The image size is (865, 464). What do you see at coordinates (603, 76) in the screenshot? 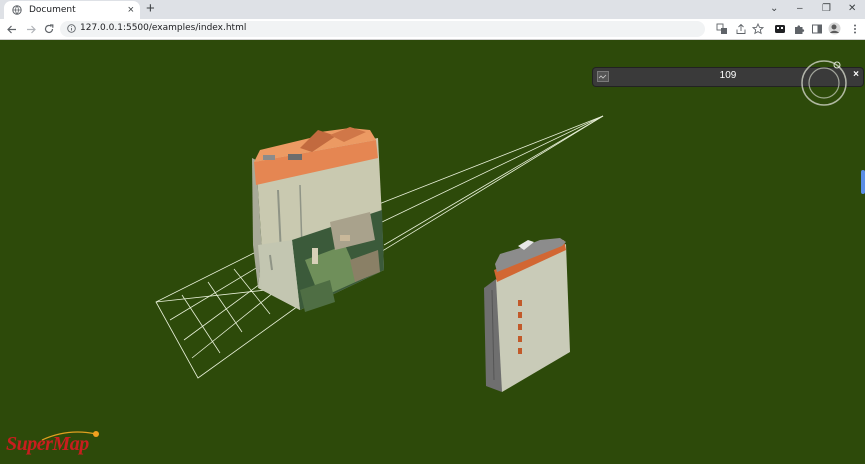
I see `panel-toggle-icon` at bounding box center [603, 76].